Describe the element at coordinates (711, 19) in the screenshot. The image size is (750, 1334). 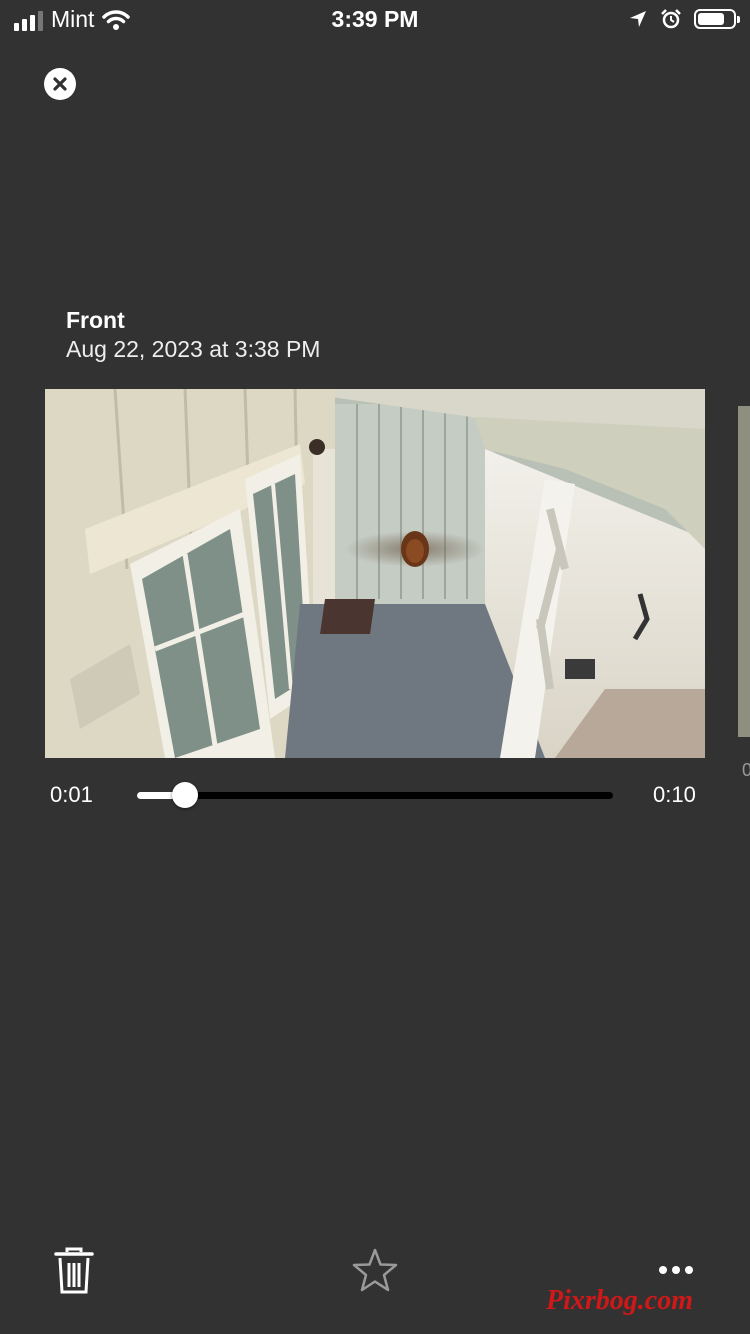
I see `battery-level` at that location.